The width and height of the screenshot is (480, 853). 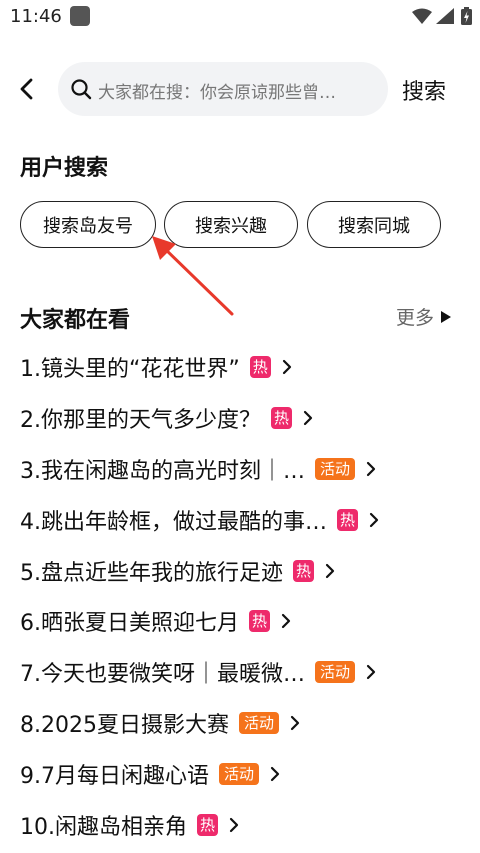 What do you see at coordinates (374, 224) in the screenshot?
I see `search-local-chip: 搜索同城` at bounding box center [374, 224].